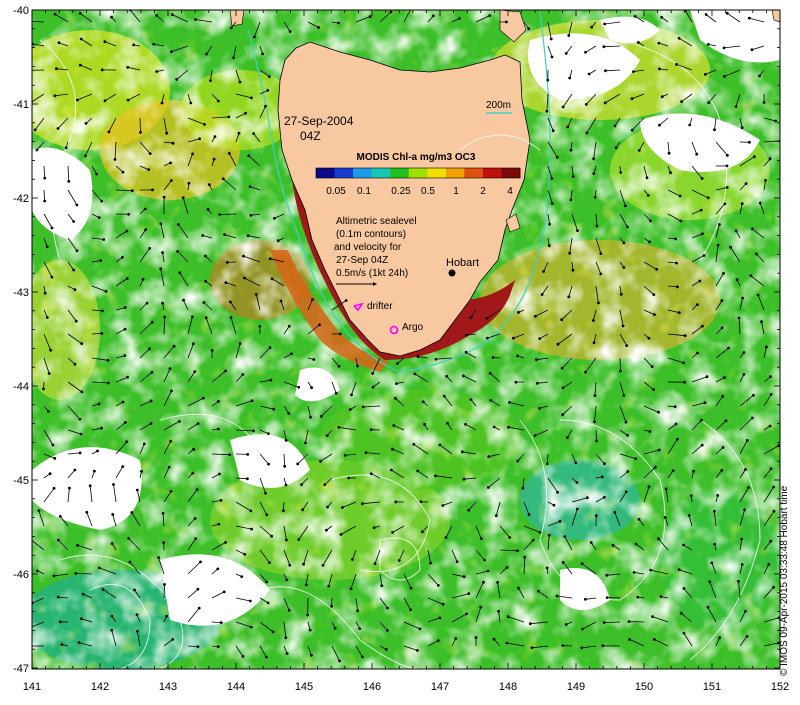  Describe the element at coordinates (237, 18) in the screenshot. I see `king-island` at that location.